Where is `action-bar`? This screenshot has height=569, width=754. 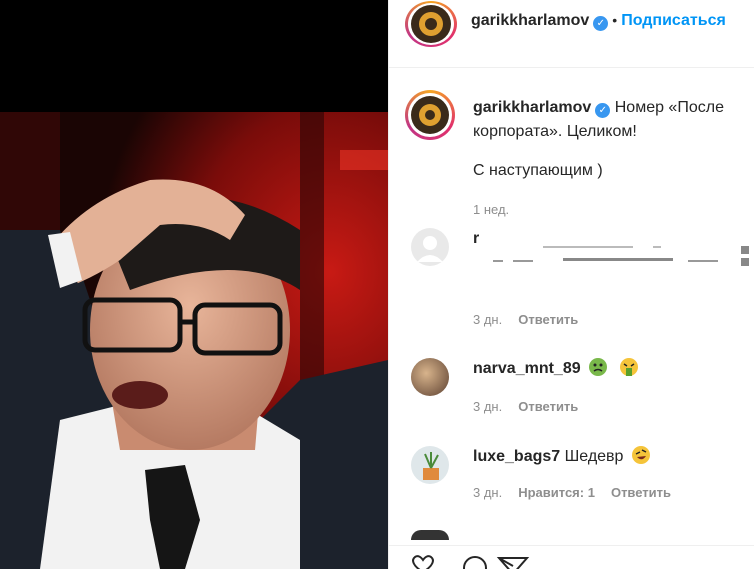 action-bar is located at coordinates (471, 562).